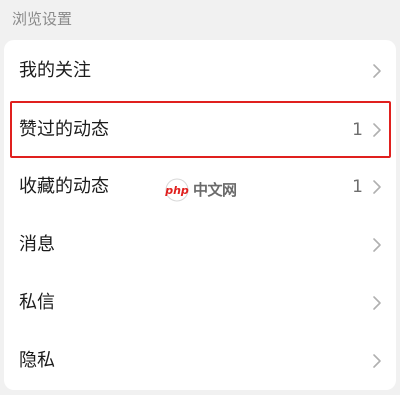  I want to click on row-label: 我的关注, so click(55, 70).